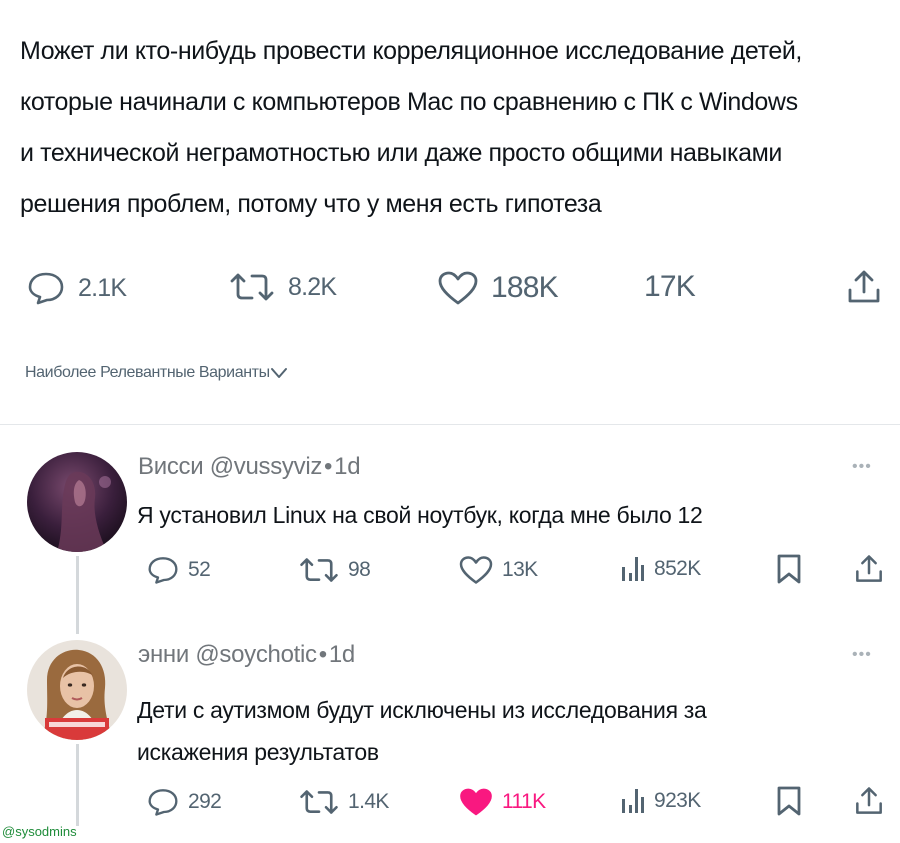  What do you see at coordinates (266, 466) in the screenshot?
I see `handle: @vussyviz` at bounding box center [266, 466].